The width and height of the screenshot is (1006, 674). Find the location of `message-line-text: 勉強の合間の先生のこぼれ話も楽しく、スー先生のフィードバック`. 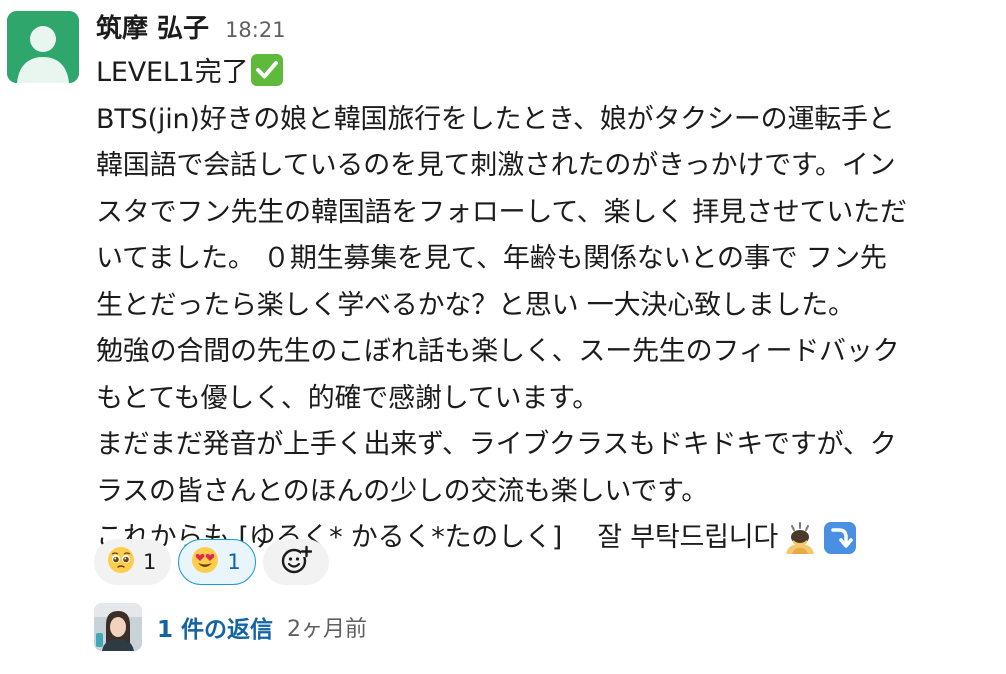

message-line-text: 勉強の合間の先生のこぼれ話も楽しく、スー先生のフィードバック is located at coordinates (498, 351).